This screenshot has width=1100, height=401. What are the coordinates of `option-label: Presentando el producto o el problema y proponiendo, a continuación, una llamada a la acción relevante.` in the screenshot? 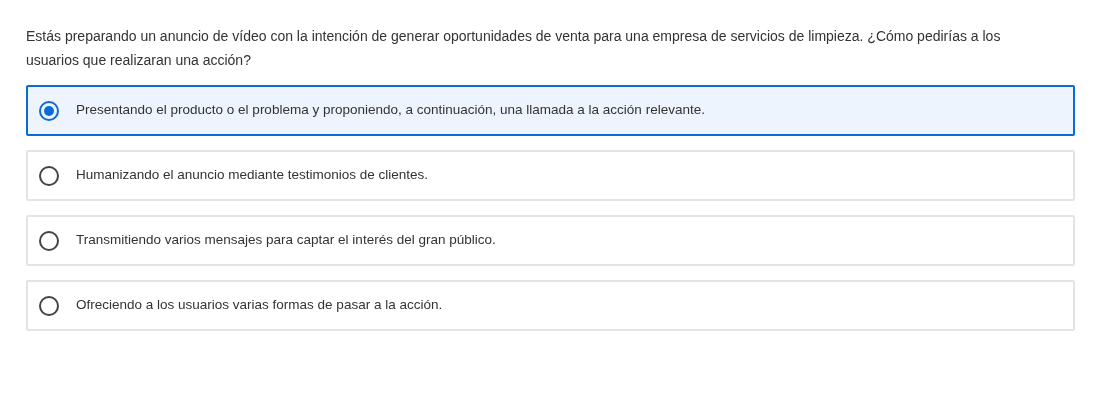 It's located at (390, 110).